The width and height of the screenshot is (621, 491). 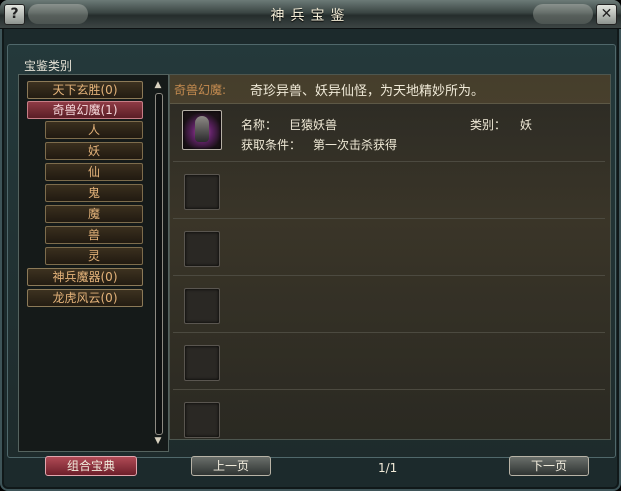 I want to click on category-shenbing: 神兵魔器(0), so click(x=85, y=277).